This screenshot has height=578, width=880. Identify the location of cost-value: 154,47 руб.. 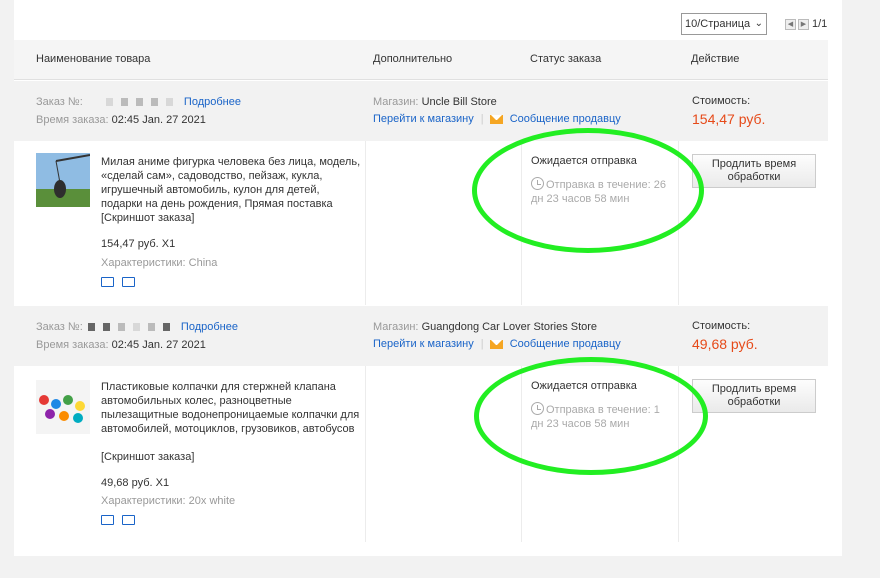
(729, 119).